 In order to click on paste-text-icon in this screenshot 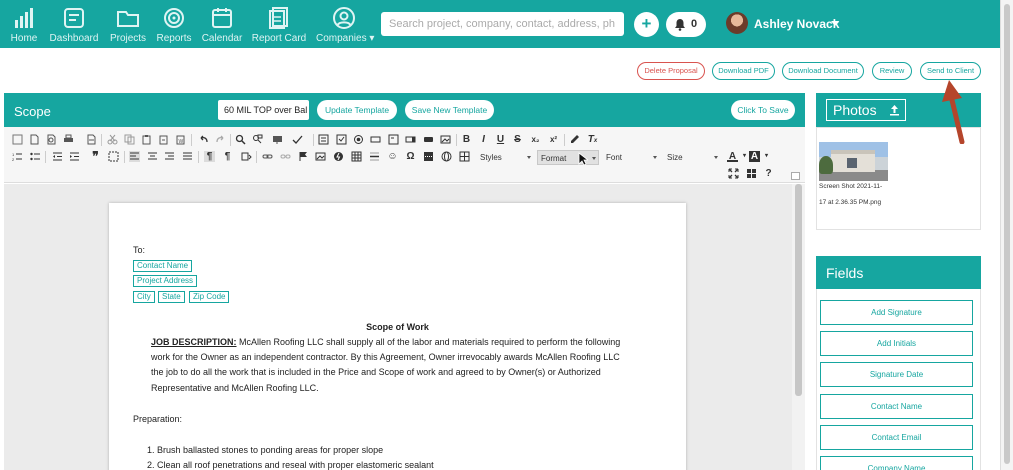, I will do `click(163, 139)`.